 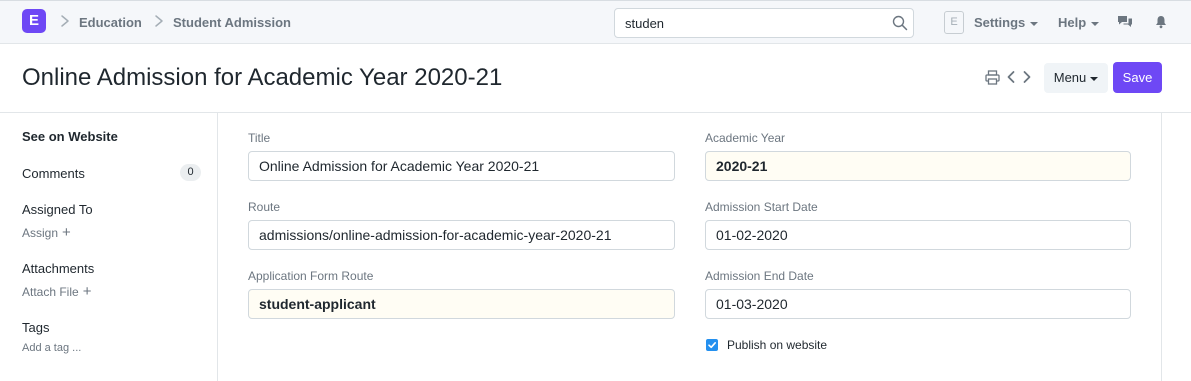 I want to click on route-label: Route, so click(x=264, y=207).